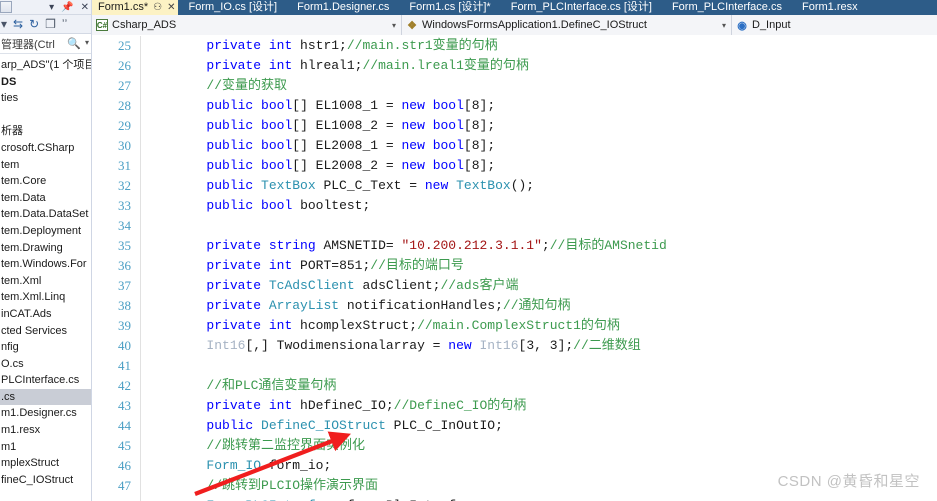  I want to click on tree-item: tem.Xml.Linq, so click(45, 297).